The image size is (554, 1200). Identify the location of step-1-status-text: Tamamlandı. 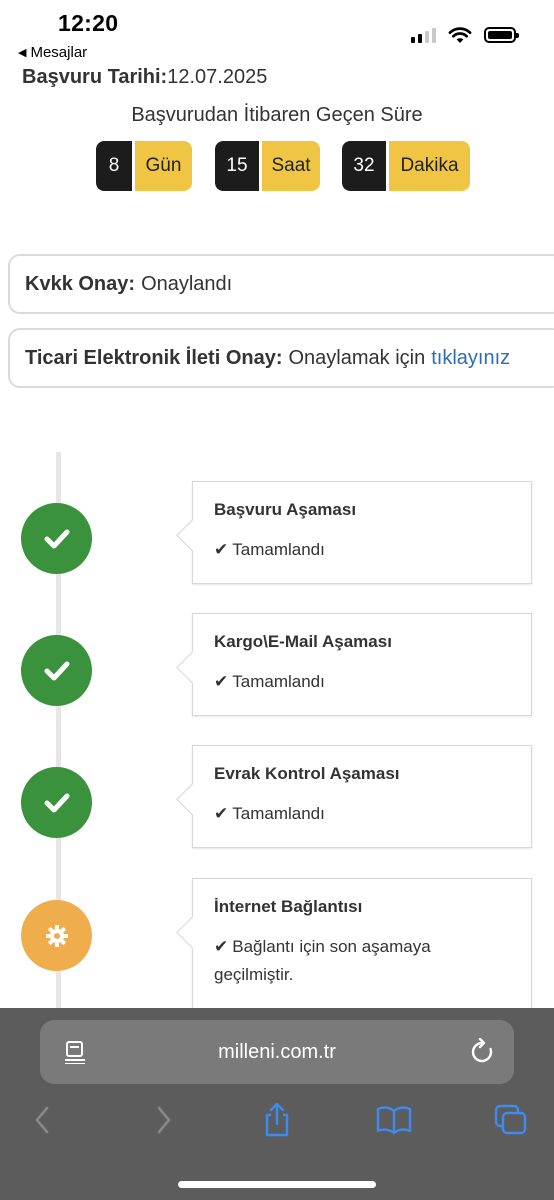
(278, 549).